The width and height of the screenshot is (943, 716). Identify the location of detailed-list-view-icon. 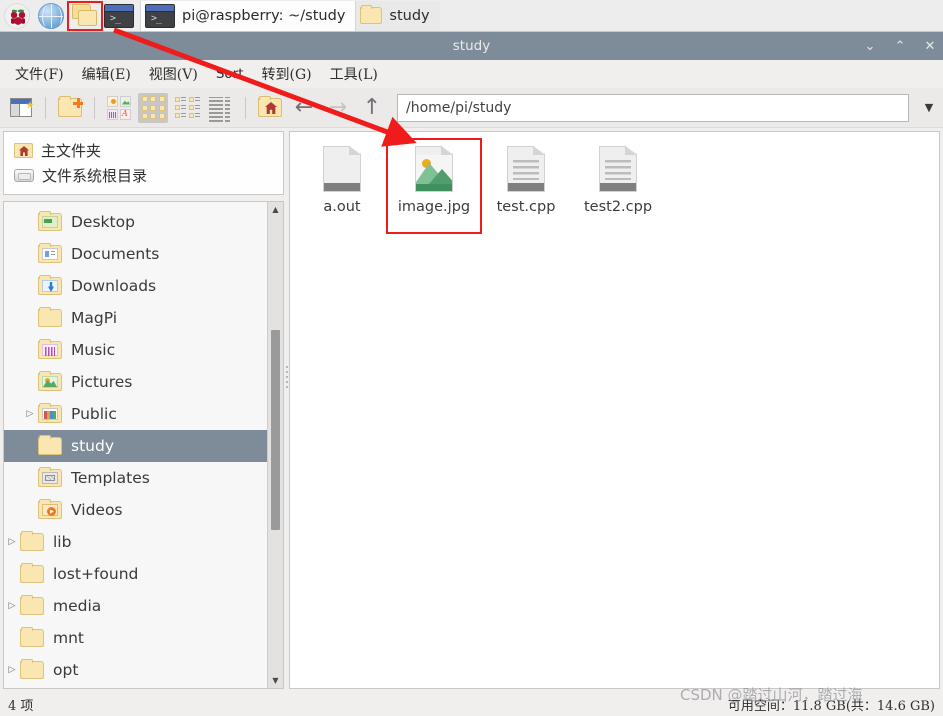
(187, 108).